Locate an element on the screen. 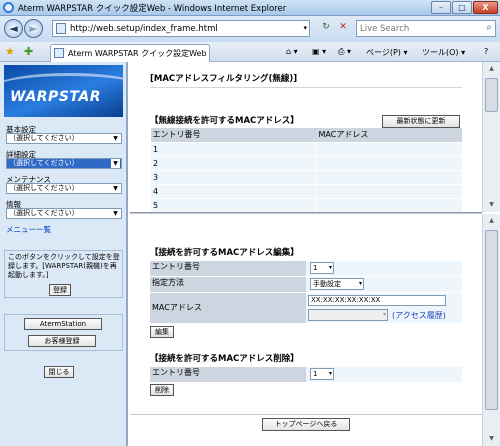  table-row: 2 is located at coordinates (306, 163).